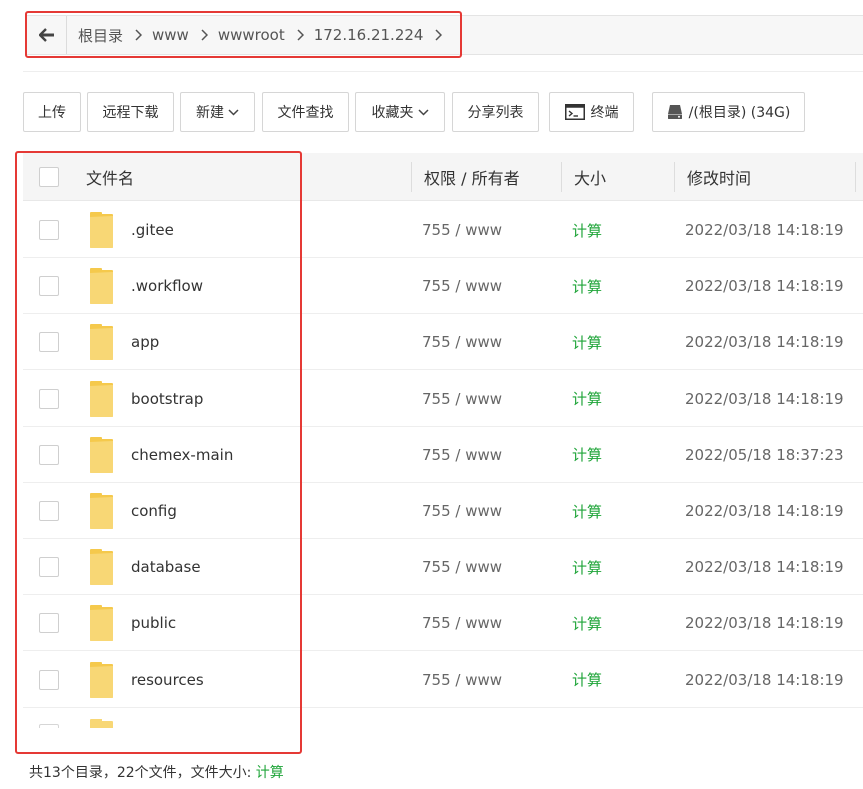  Describe the element at coordinates (217, 112) in the screenshot. I see `new-dropdown-button: 新建` at that location.